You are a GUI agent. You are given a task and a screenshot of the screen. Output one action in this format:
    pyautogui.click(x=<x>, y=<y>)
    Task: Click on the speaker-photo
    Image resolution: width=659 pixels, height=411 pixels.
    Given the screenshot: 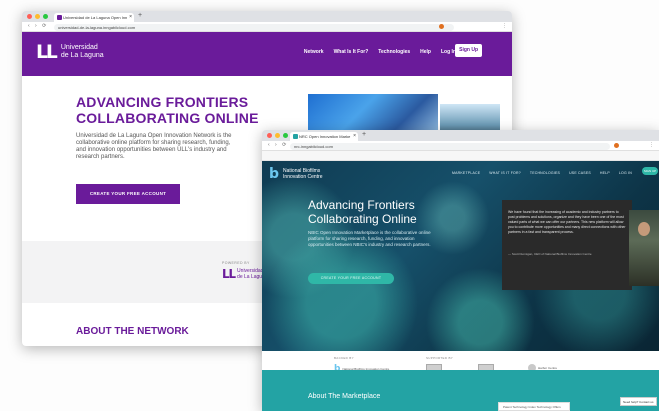 What is the action you would take?
    pyautogui.click(x=644, y=248)
    